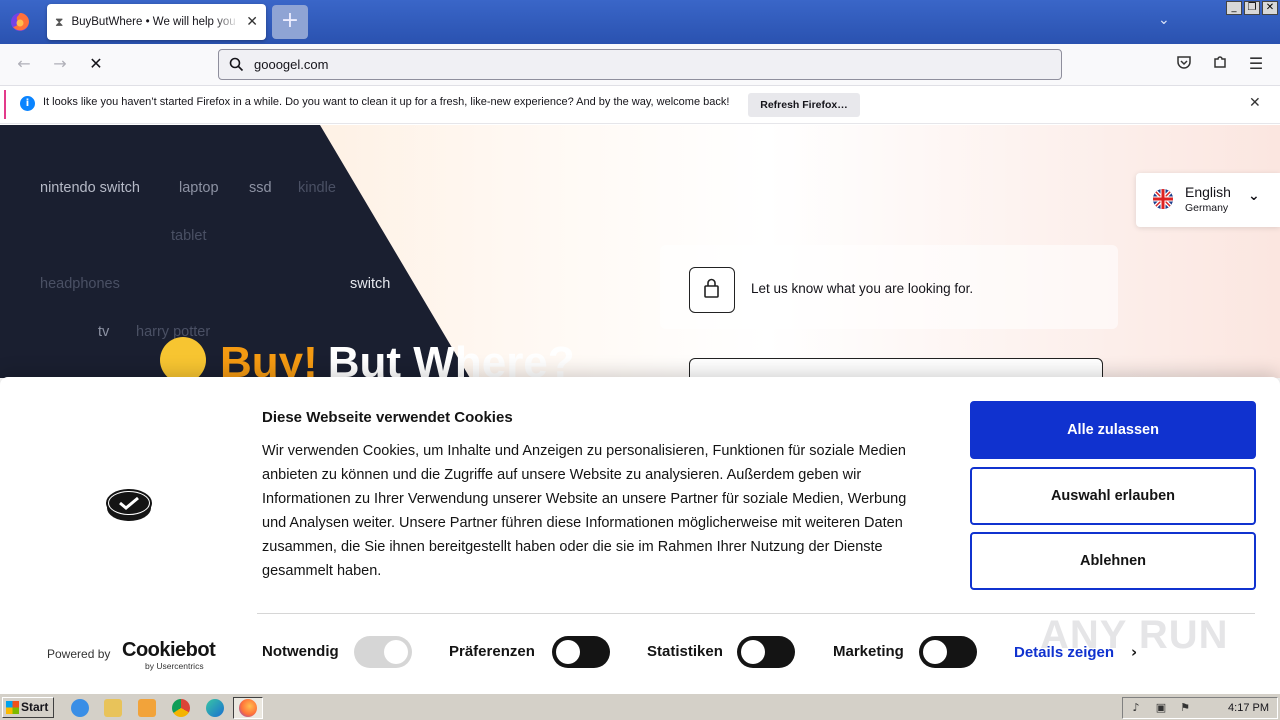  I want to click on action-center-flag-icon: ⚑, so click(1185, 708).